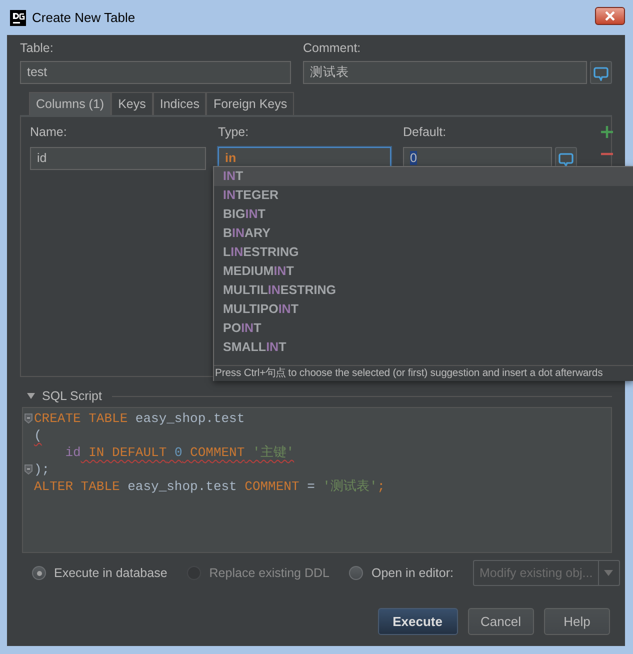 This screenshot has width=633, height=654. I want to click on close-icon, so click(610, 15).